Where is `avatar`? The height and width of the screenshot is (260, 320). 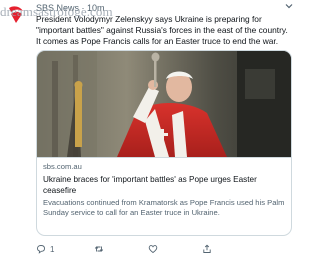 avatar is located at coordinates (16, 14).